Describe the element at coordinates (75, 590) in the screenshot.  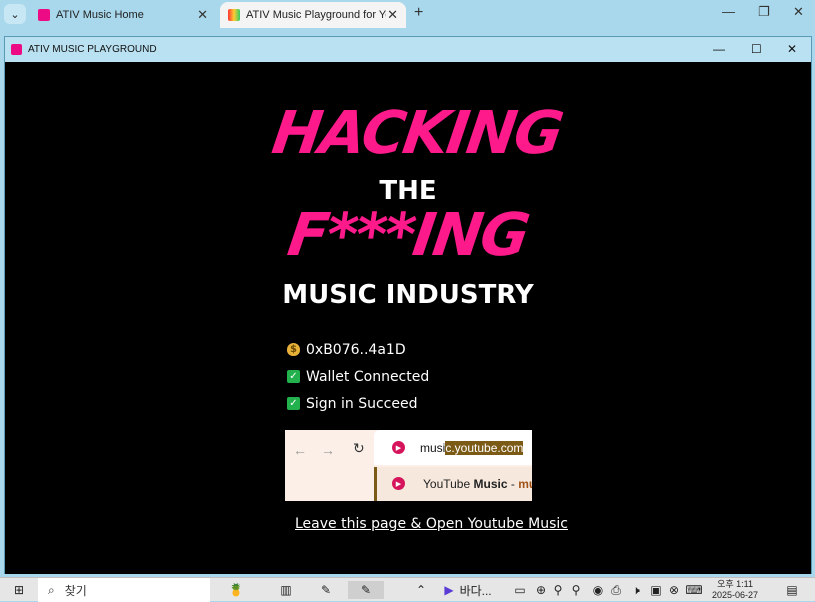
I see `search-label: 찾기` at that location.